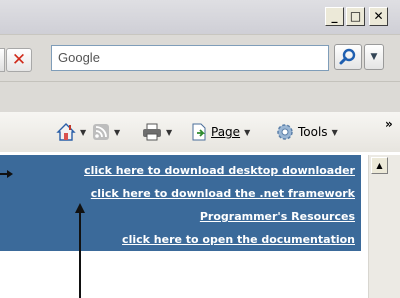 This screenshot has width=400, height=298. Describe the element at coordinates (313, 132) in the screenshot. I see `tools-menu-label: Tools` at that location.